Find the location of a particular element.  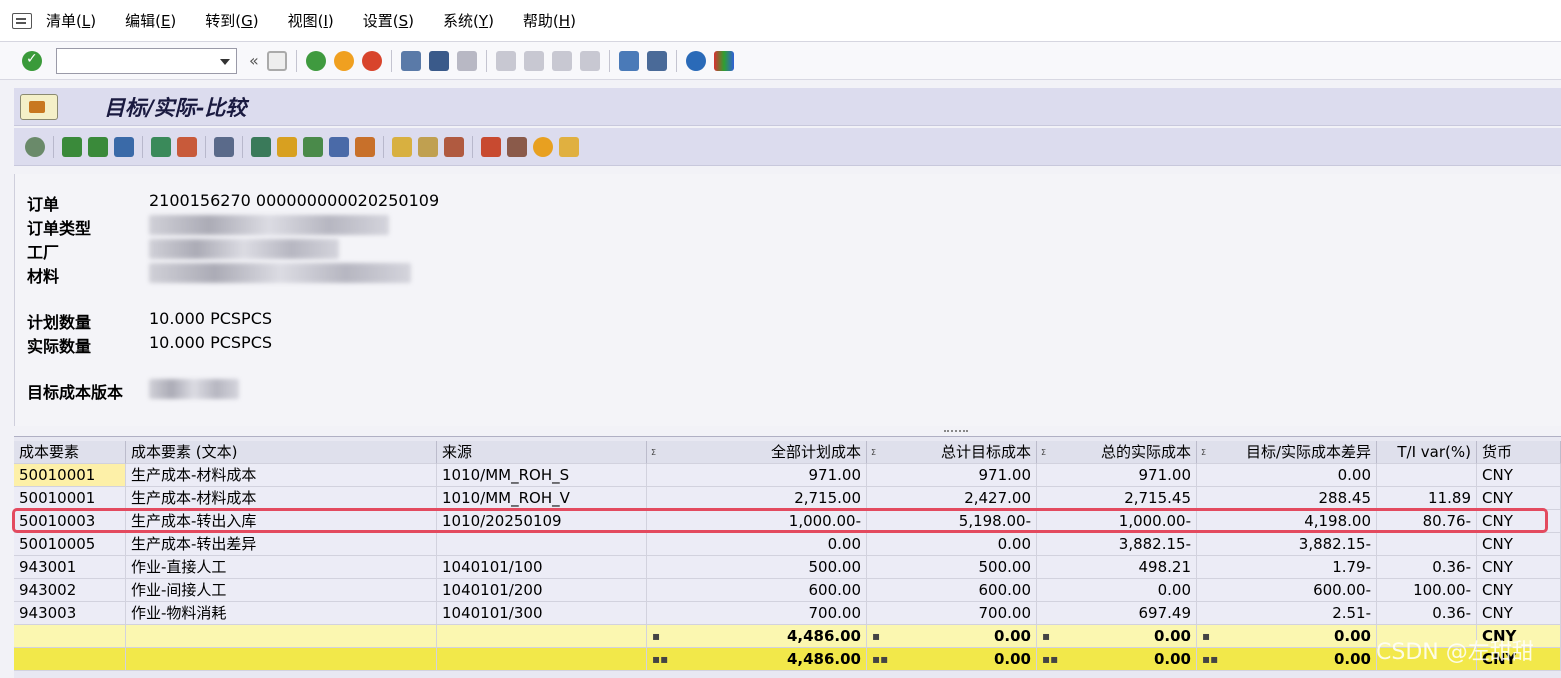

target-cost-cell: 0.00 is located at coordinates (952, 544).